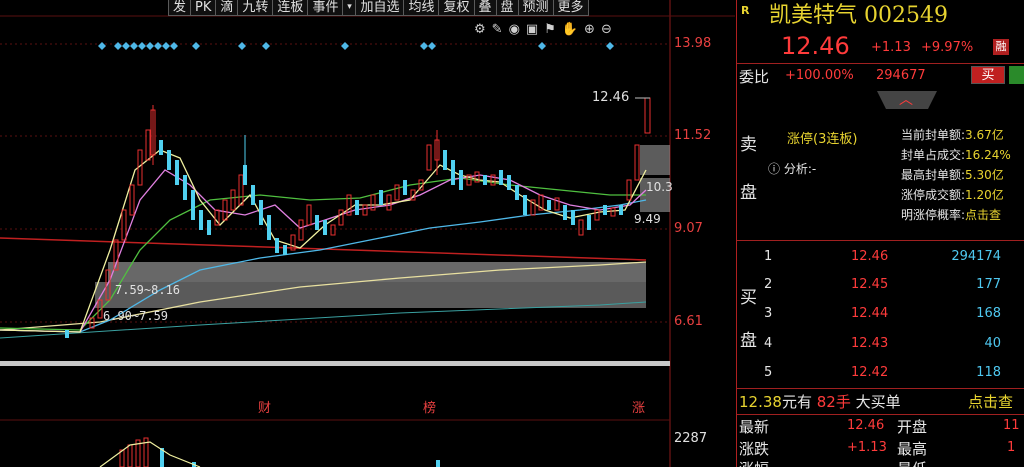 The width and height of the screenshot is (1024, 467). What do you see at coordinates (136, 316) in the screenshot?
I see `zone-label-2: 6.90~7.59` at bounding box center [136, 316].